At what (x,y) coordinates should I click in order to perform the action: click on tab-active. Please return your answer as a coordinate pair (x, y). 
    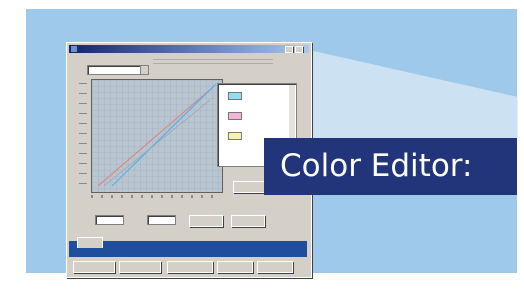
    Looking at the image, I should click on (90, 242).